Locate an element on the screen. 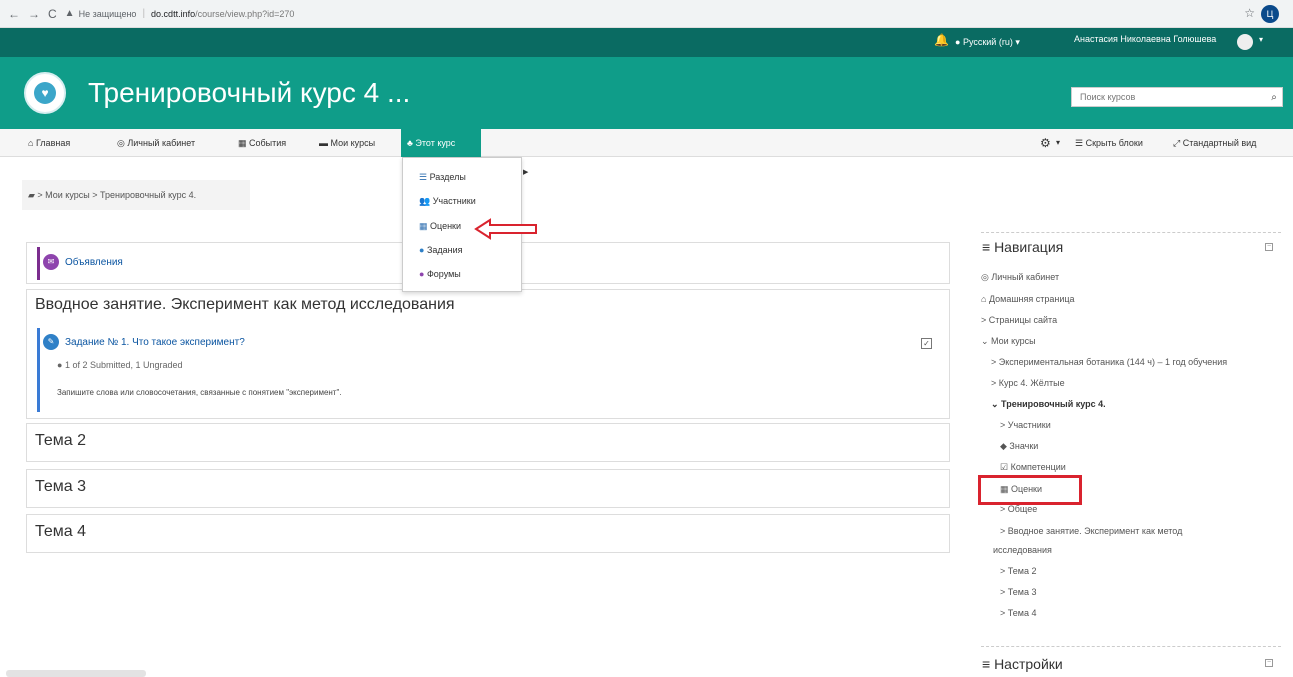  nav-tree-tema-3: > Тема 3 is located at coordinates (1018, 592).